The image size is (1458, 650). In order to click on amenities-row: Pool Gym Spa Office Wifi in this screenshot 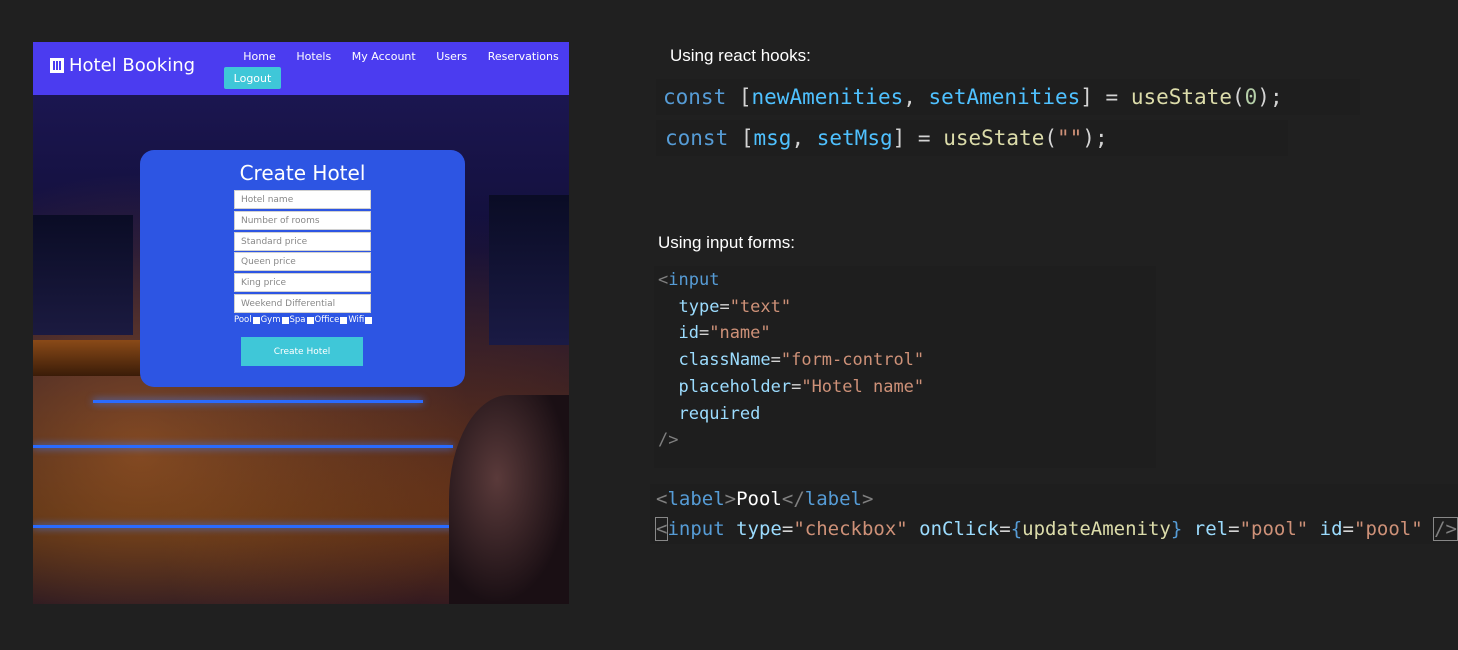, I will do `click(303, 320)`.